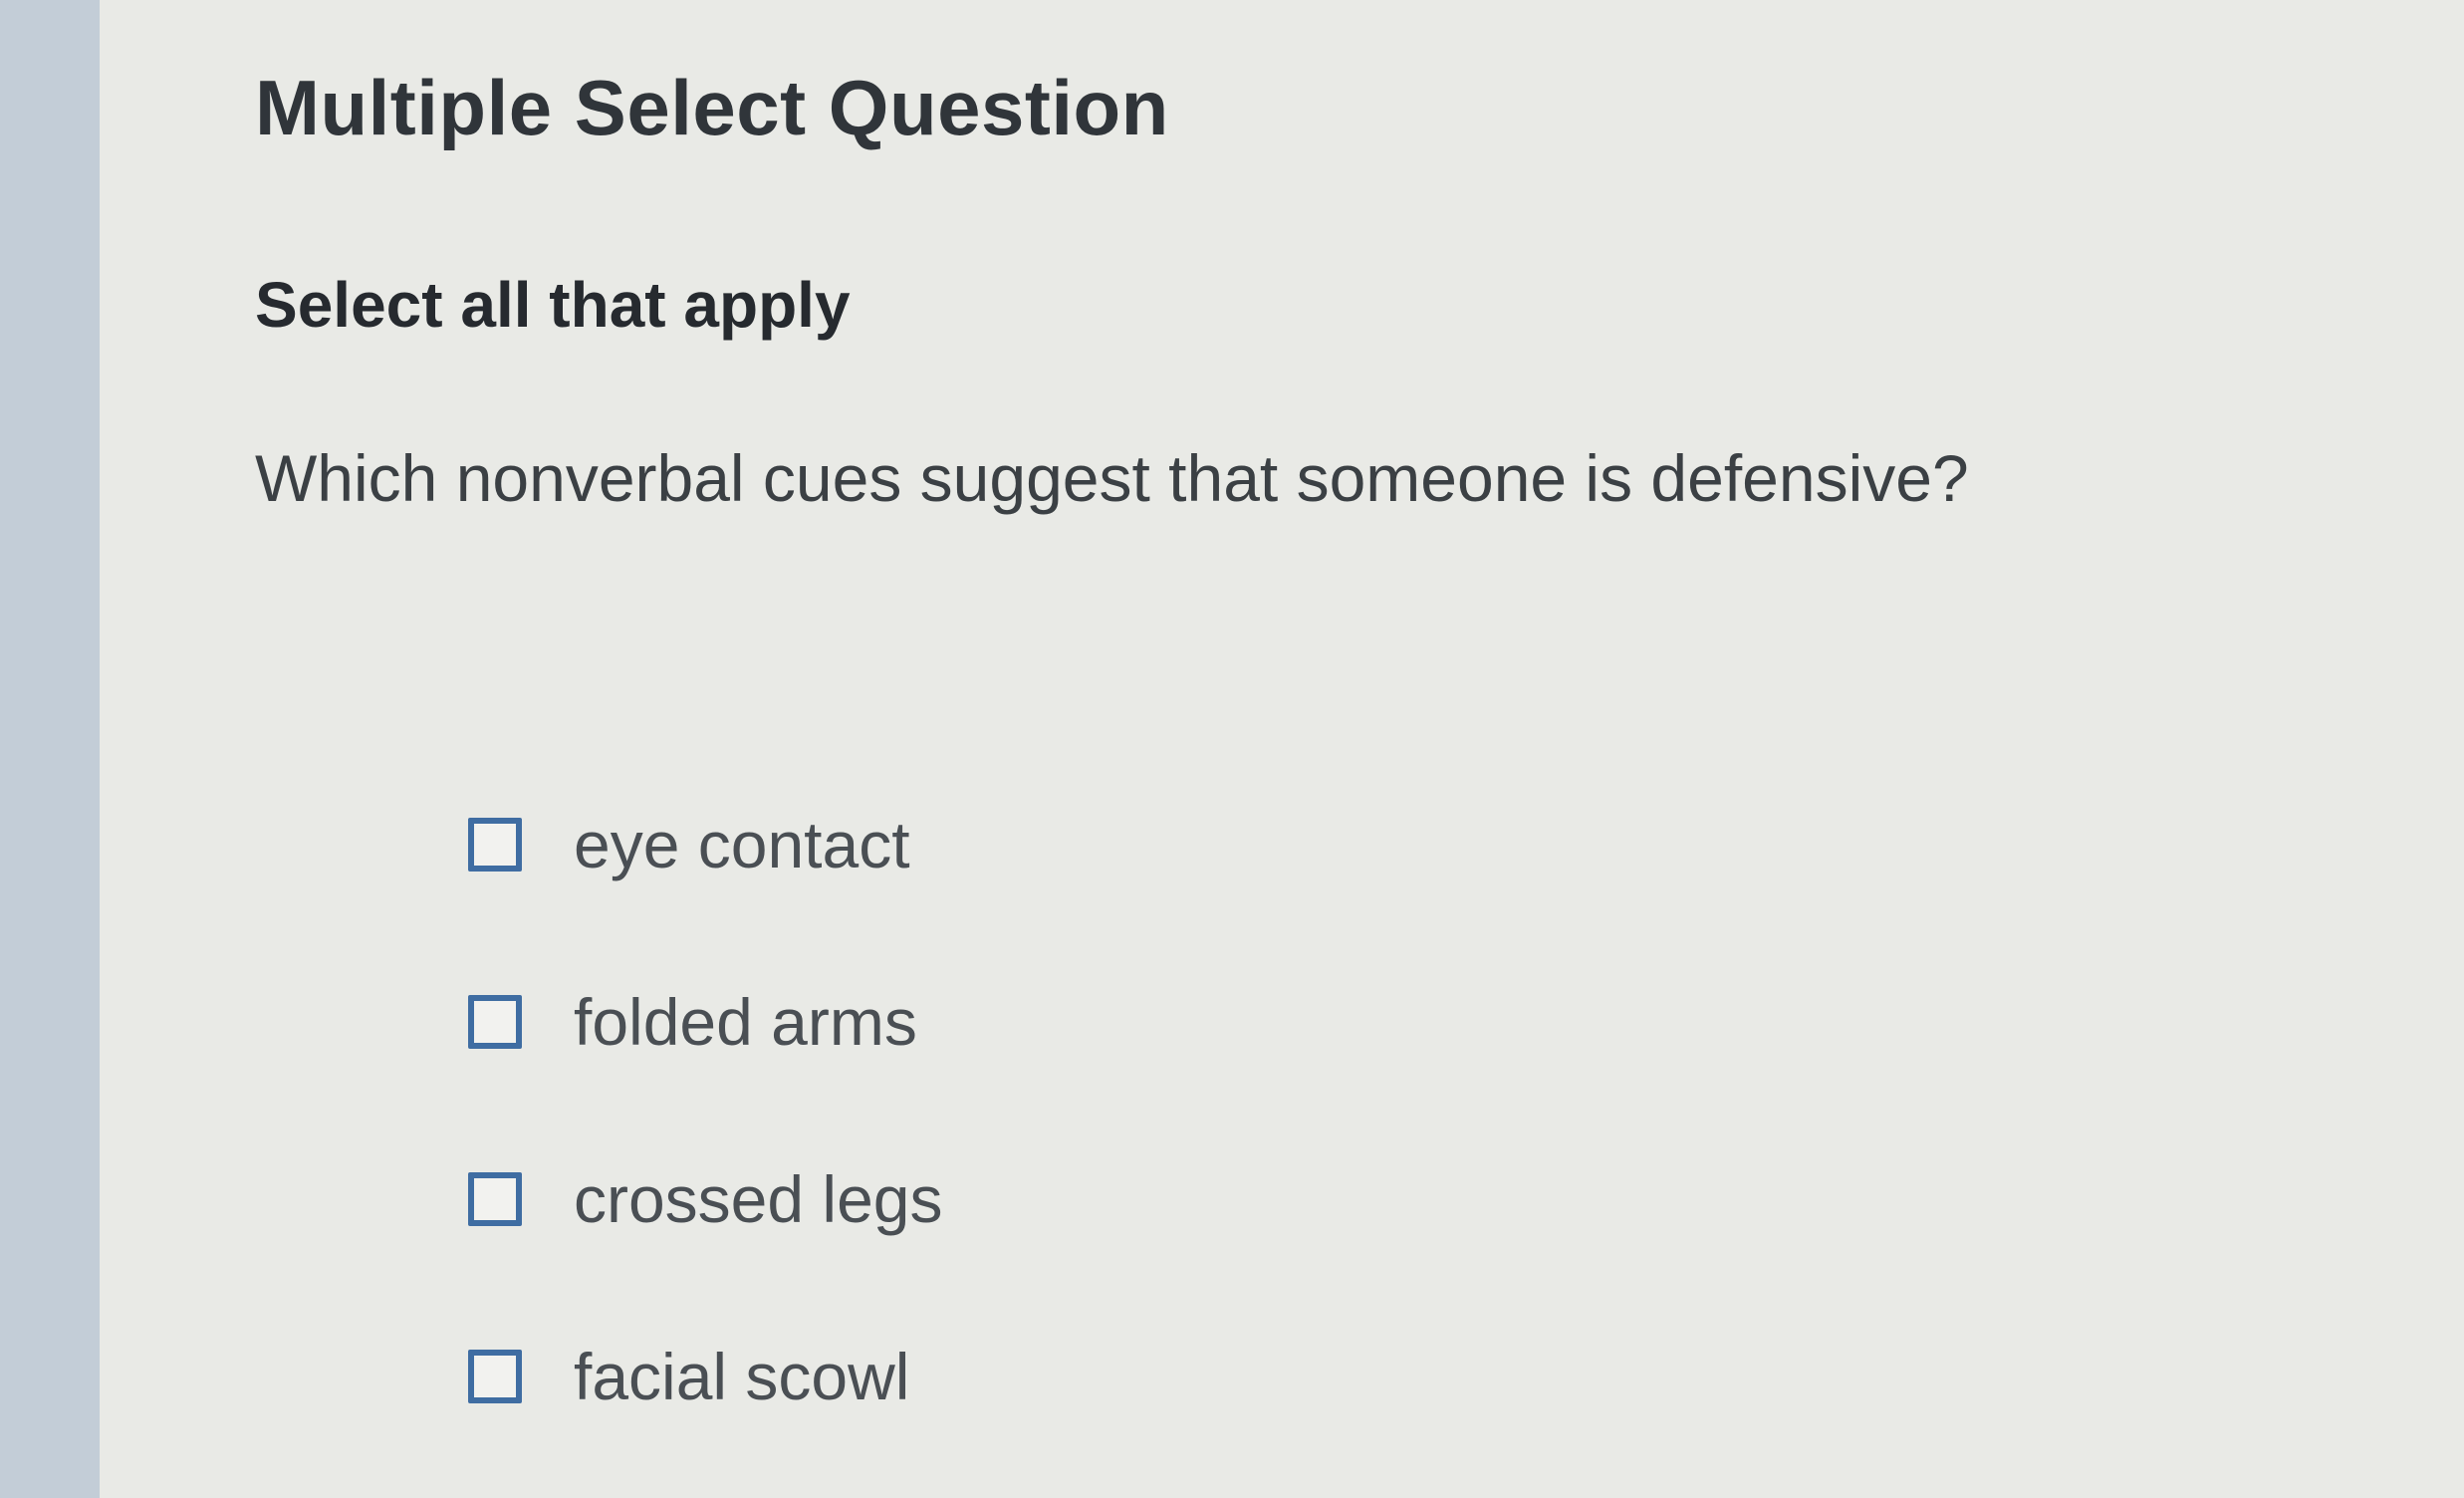 This screenshot has height=1498, width=2464. Describe the element at coordinates (495, 1022) in the screenshot. I see `checkbox-folded-arms` at that location.